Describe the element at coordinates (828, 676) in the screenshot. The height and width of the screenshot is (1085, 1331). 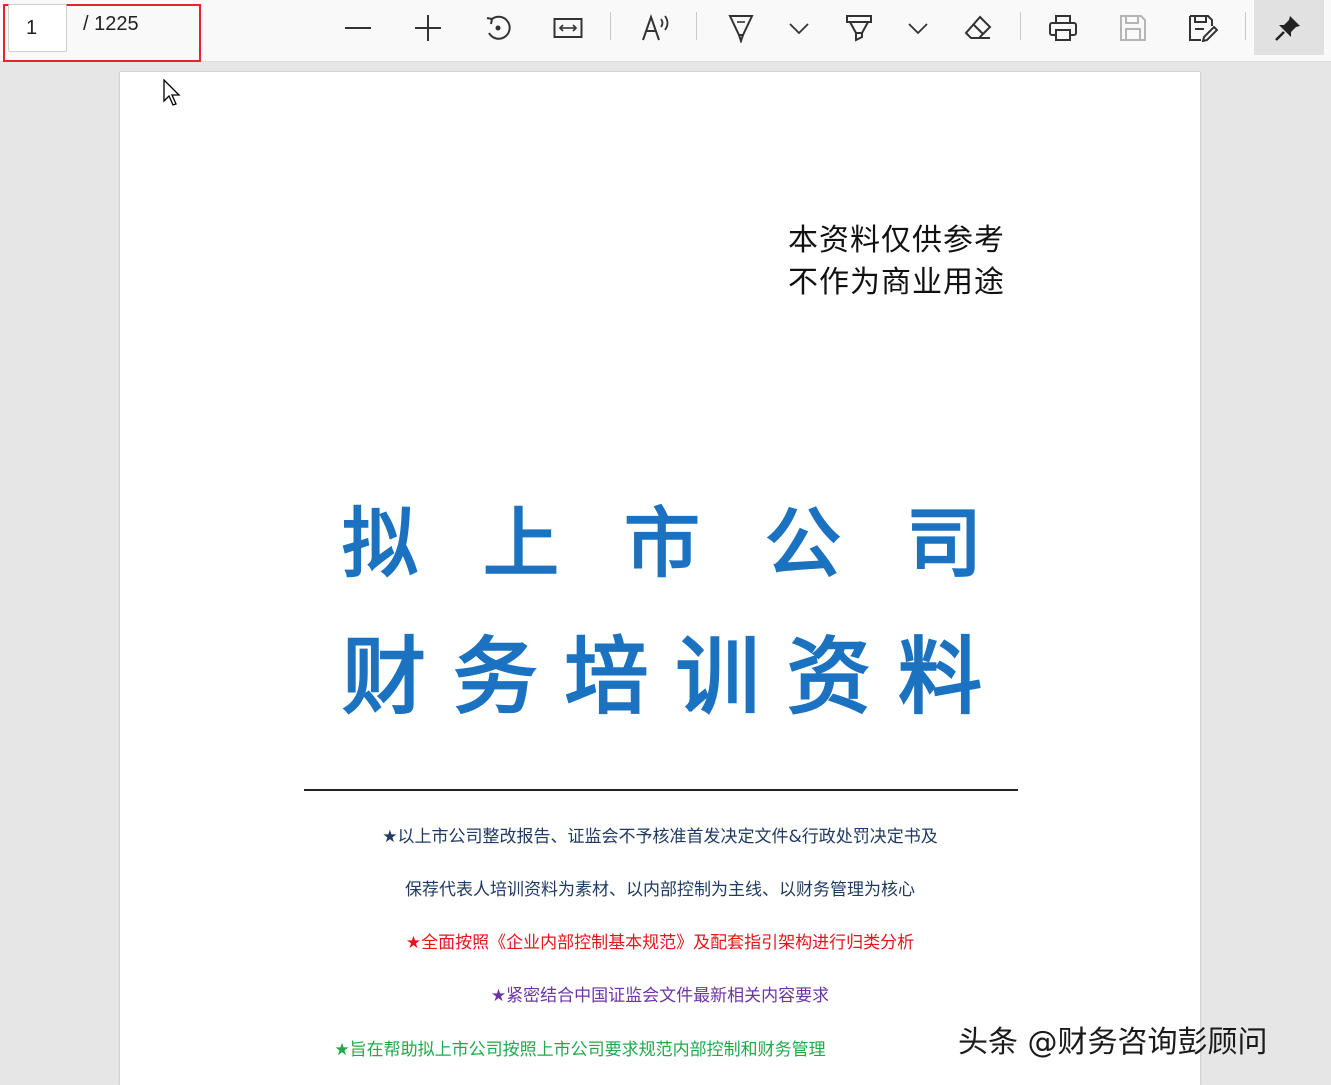
I see `title-char: 资` at that location.